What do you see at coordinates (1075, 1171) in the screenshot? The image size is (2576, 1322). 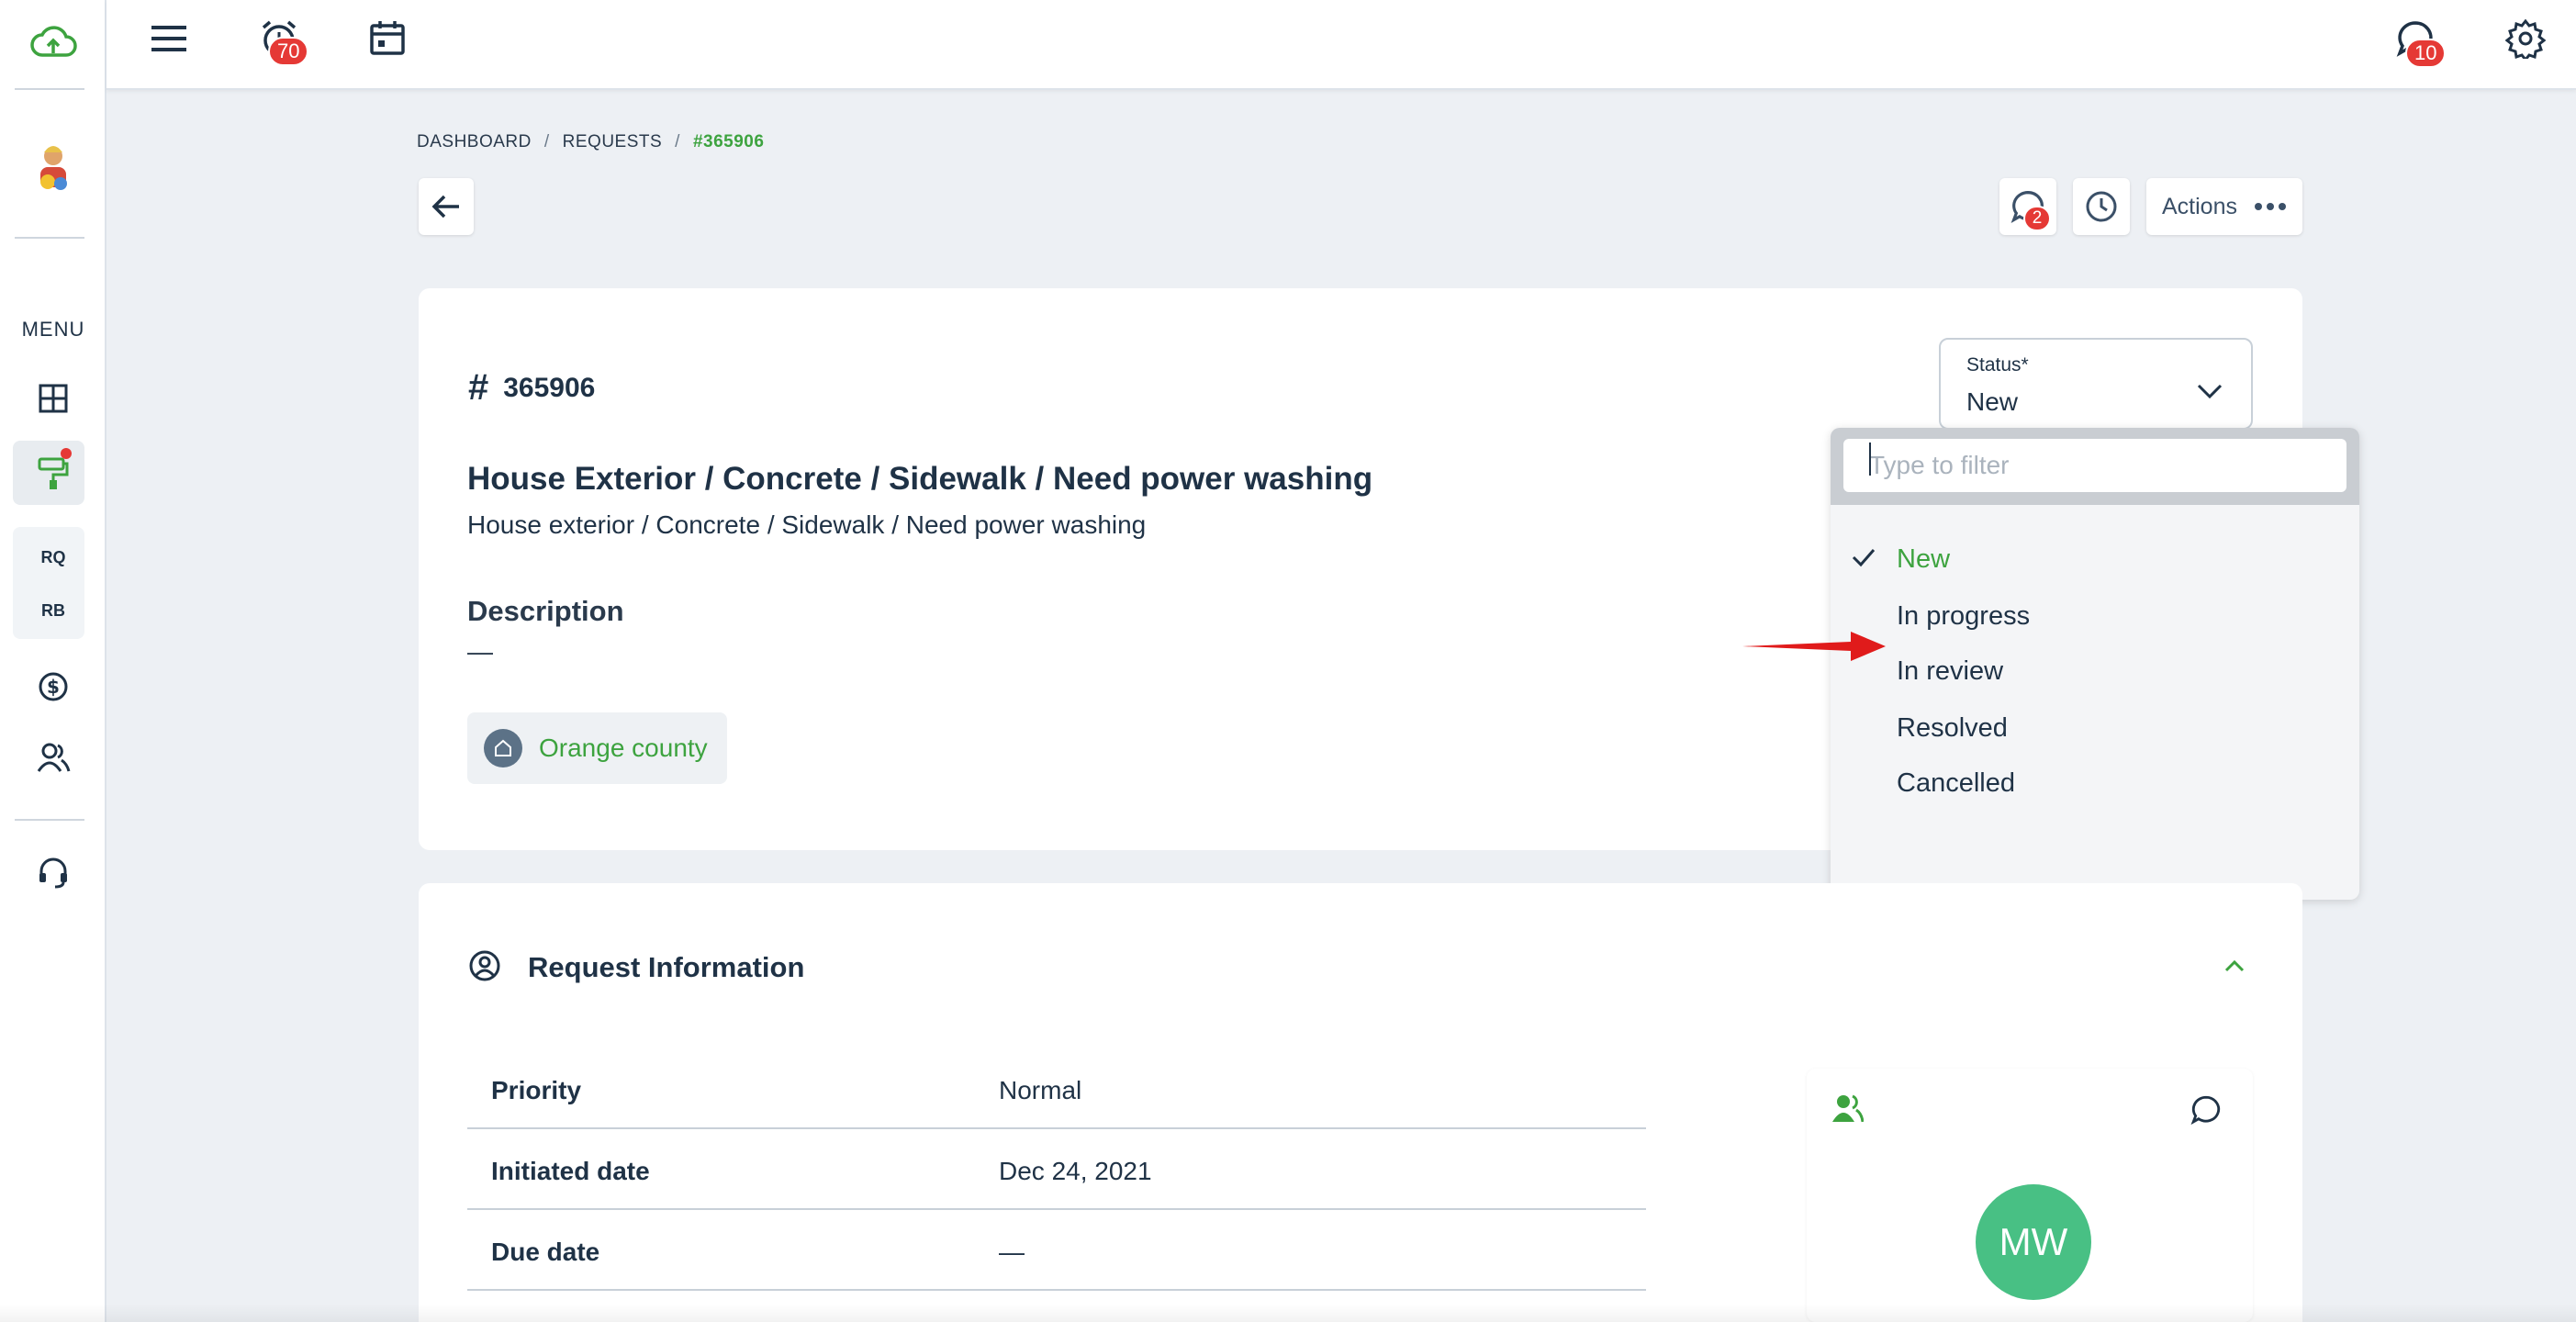 I see `info-value: Dec 24, 2021` at bounding box center [1075, 1171].